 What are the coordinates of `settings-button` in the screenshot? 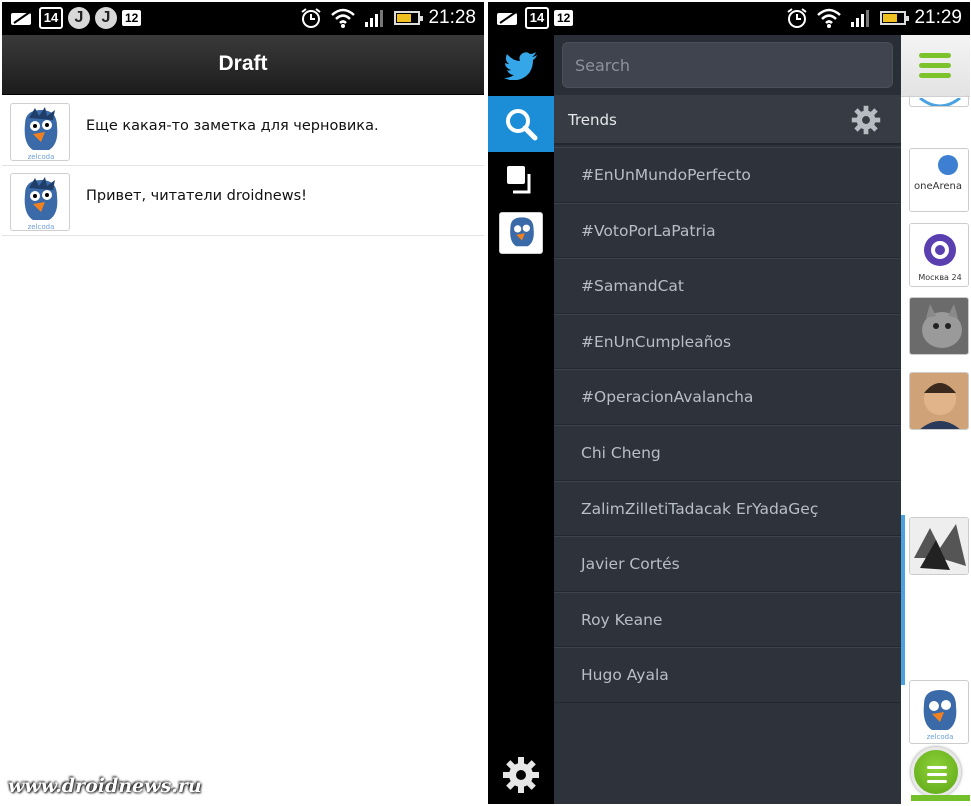 It's located at (521, 775).